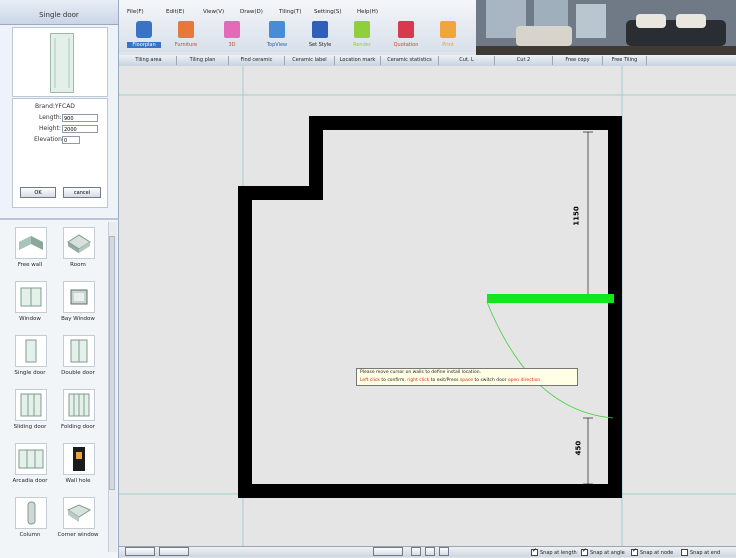 Image resolution: width=736 pixels, height=558 pixels. Describe the element at coordinates (232, 29) in the screenshot. I see `3d-icon` at that location.